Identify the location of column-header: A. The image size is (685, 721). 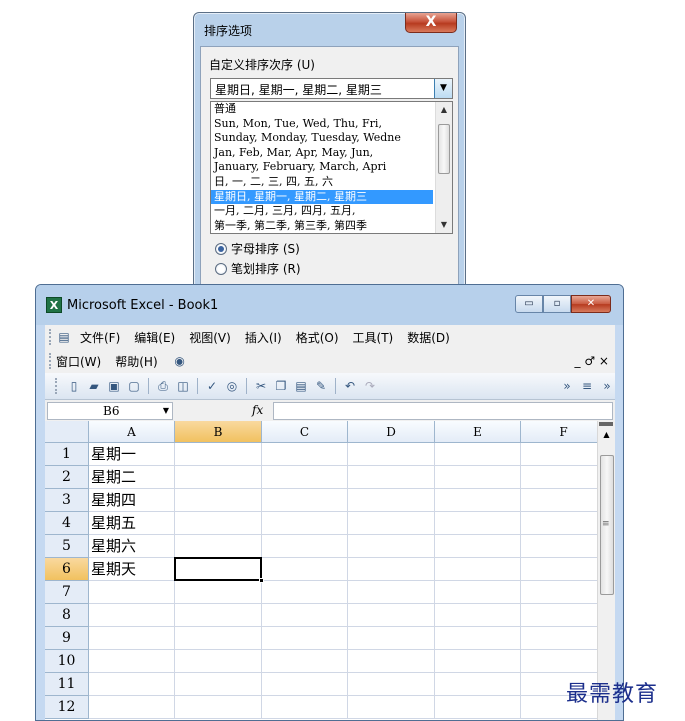
(132, 432).